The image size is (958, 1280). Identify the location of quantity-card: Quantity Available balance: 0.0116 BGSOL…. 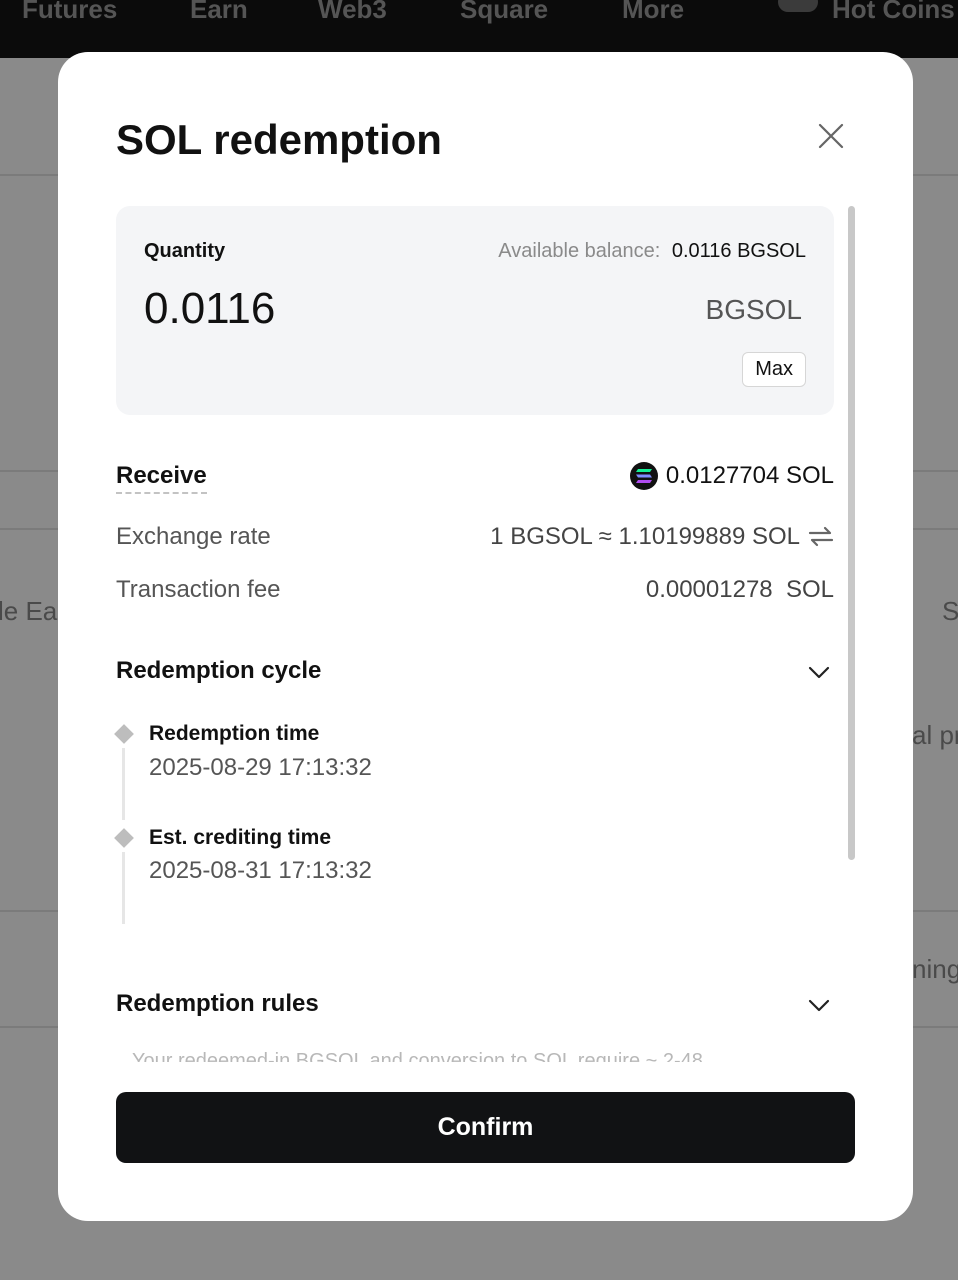
(475, 310).